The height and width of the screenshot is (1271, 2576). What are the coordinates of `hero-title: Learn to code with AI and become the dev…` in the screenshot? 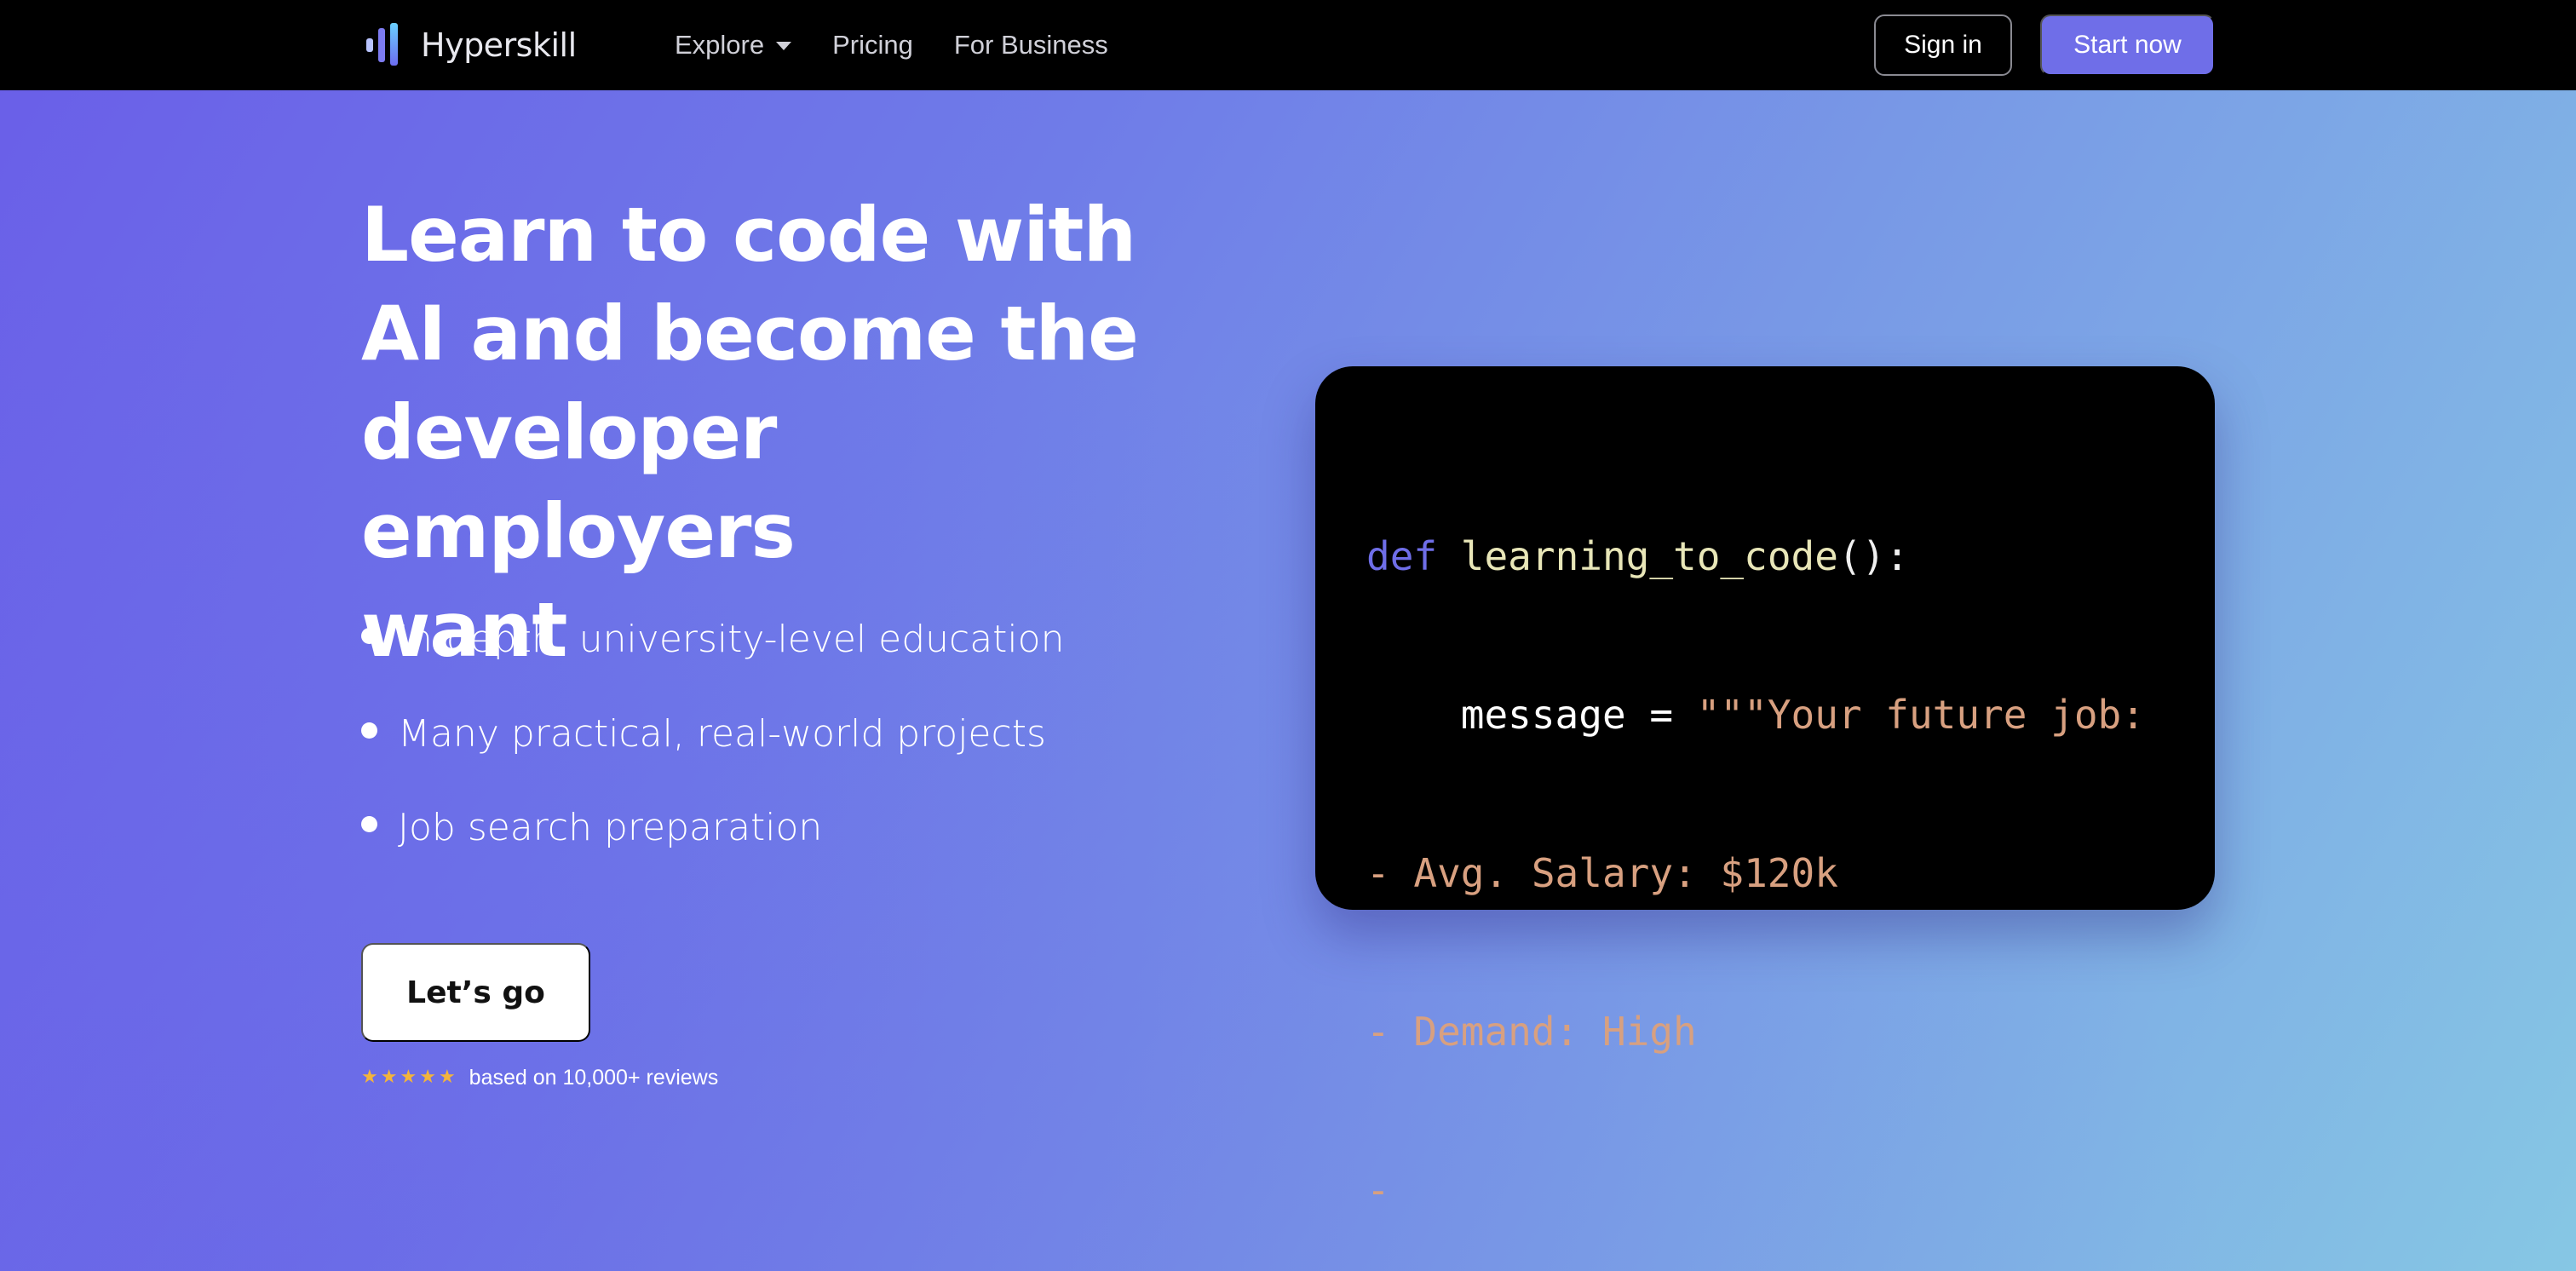 It's located at (770, 433).